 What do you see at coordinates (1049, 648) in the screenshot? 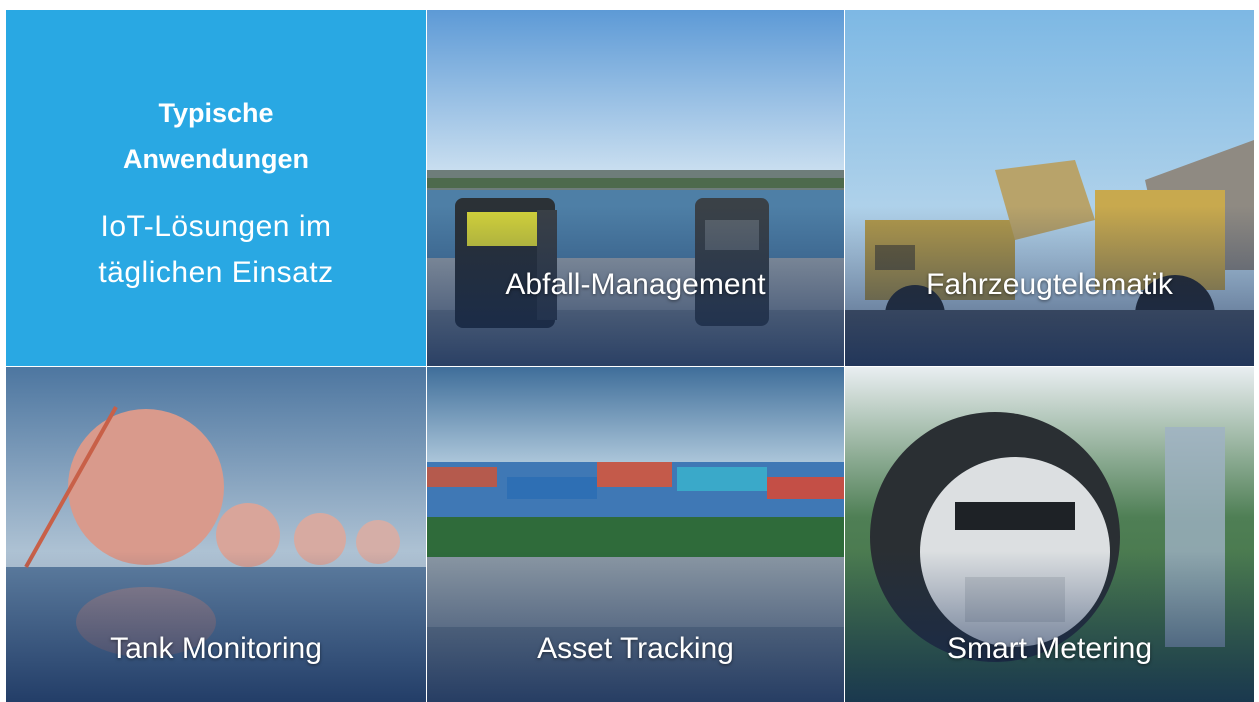
I see `tile-label: Smart Metering` at bounding box center [1049, 648].